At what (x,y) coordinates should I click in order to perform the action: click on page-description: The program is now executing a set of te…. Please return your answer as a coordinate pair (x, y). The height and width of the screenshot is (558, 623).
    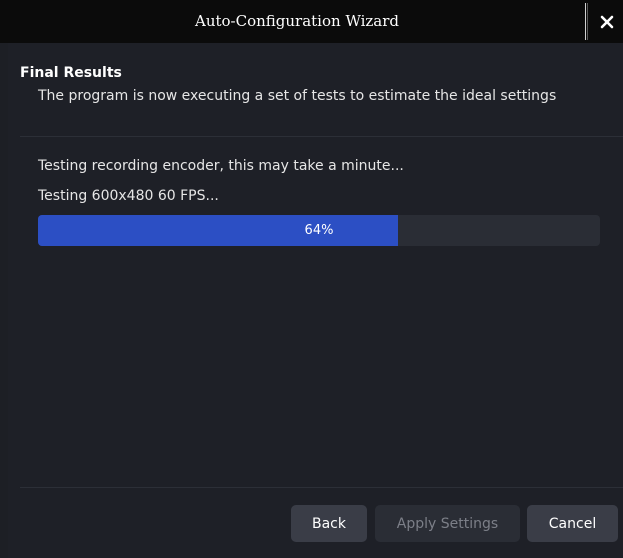
    Looking at the image, I should click on (297, 96).